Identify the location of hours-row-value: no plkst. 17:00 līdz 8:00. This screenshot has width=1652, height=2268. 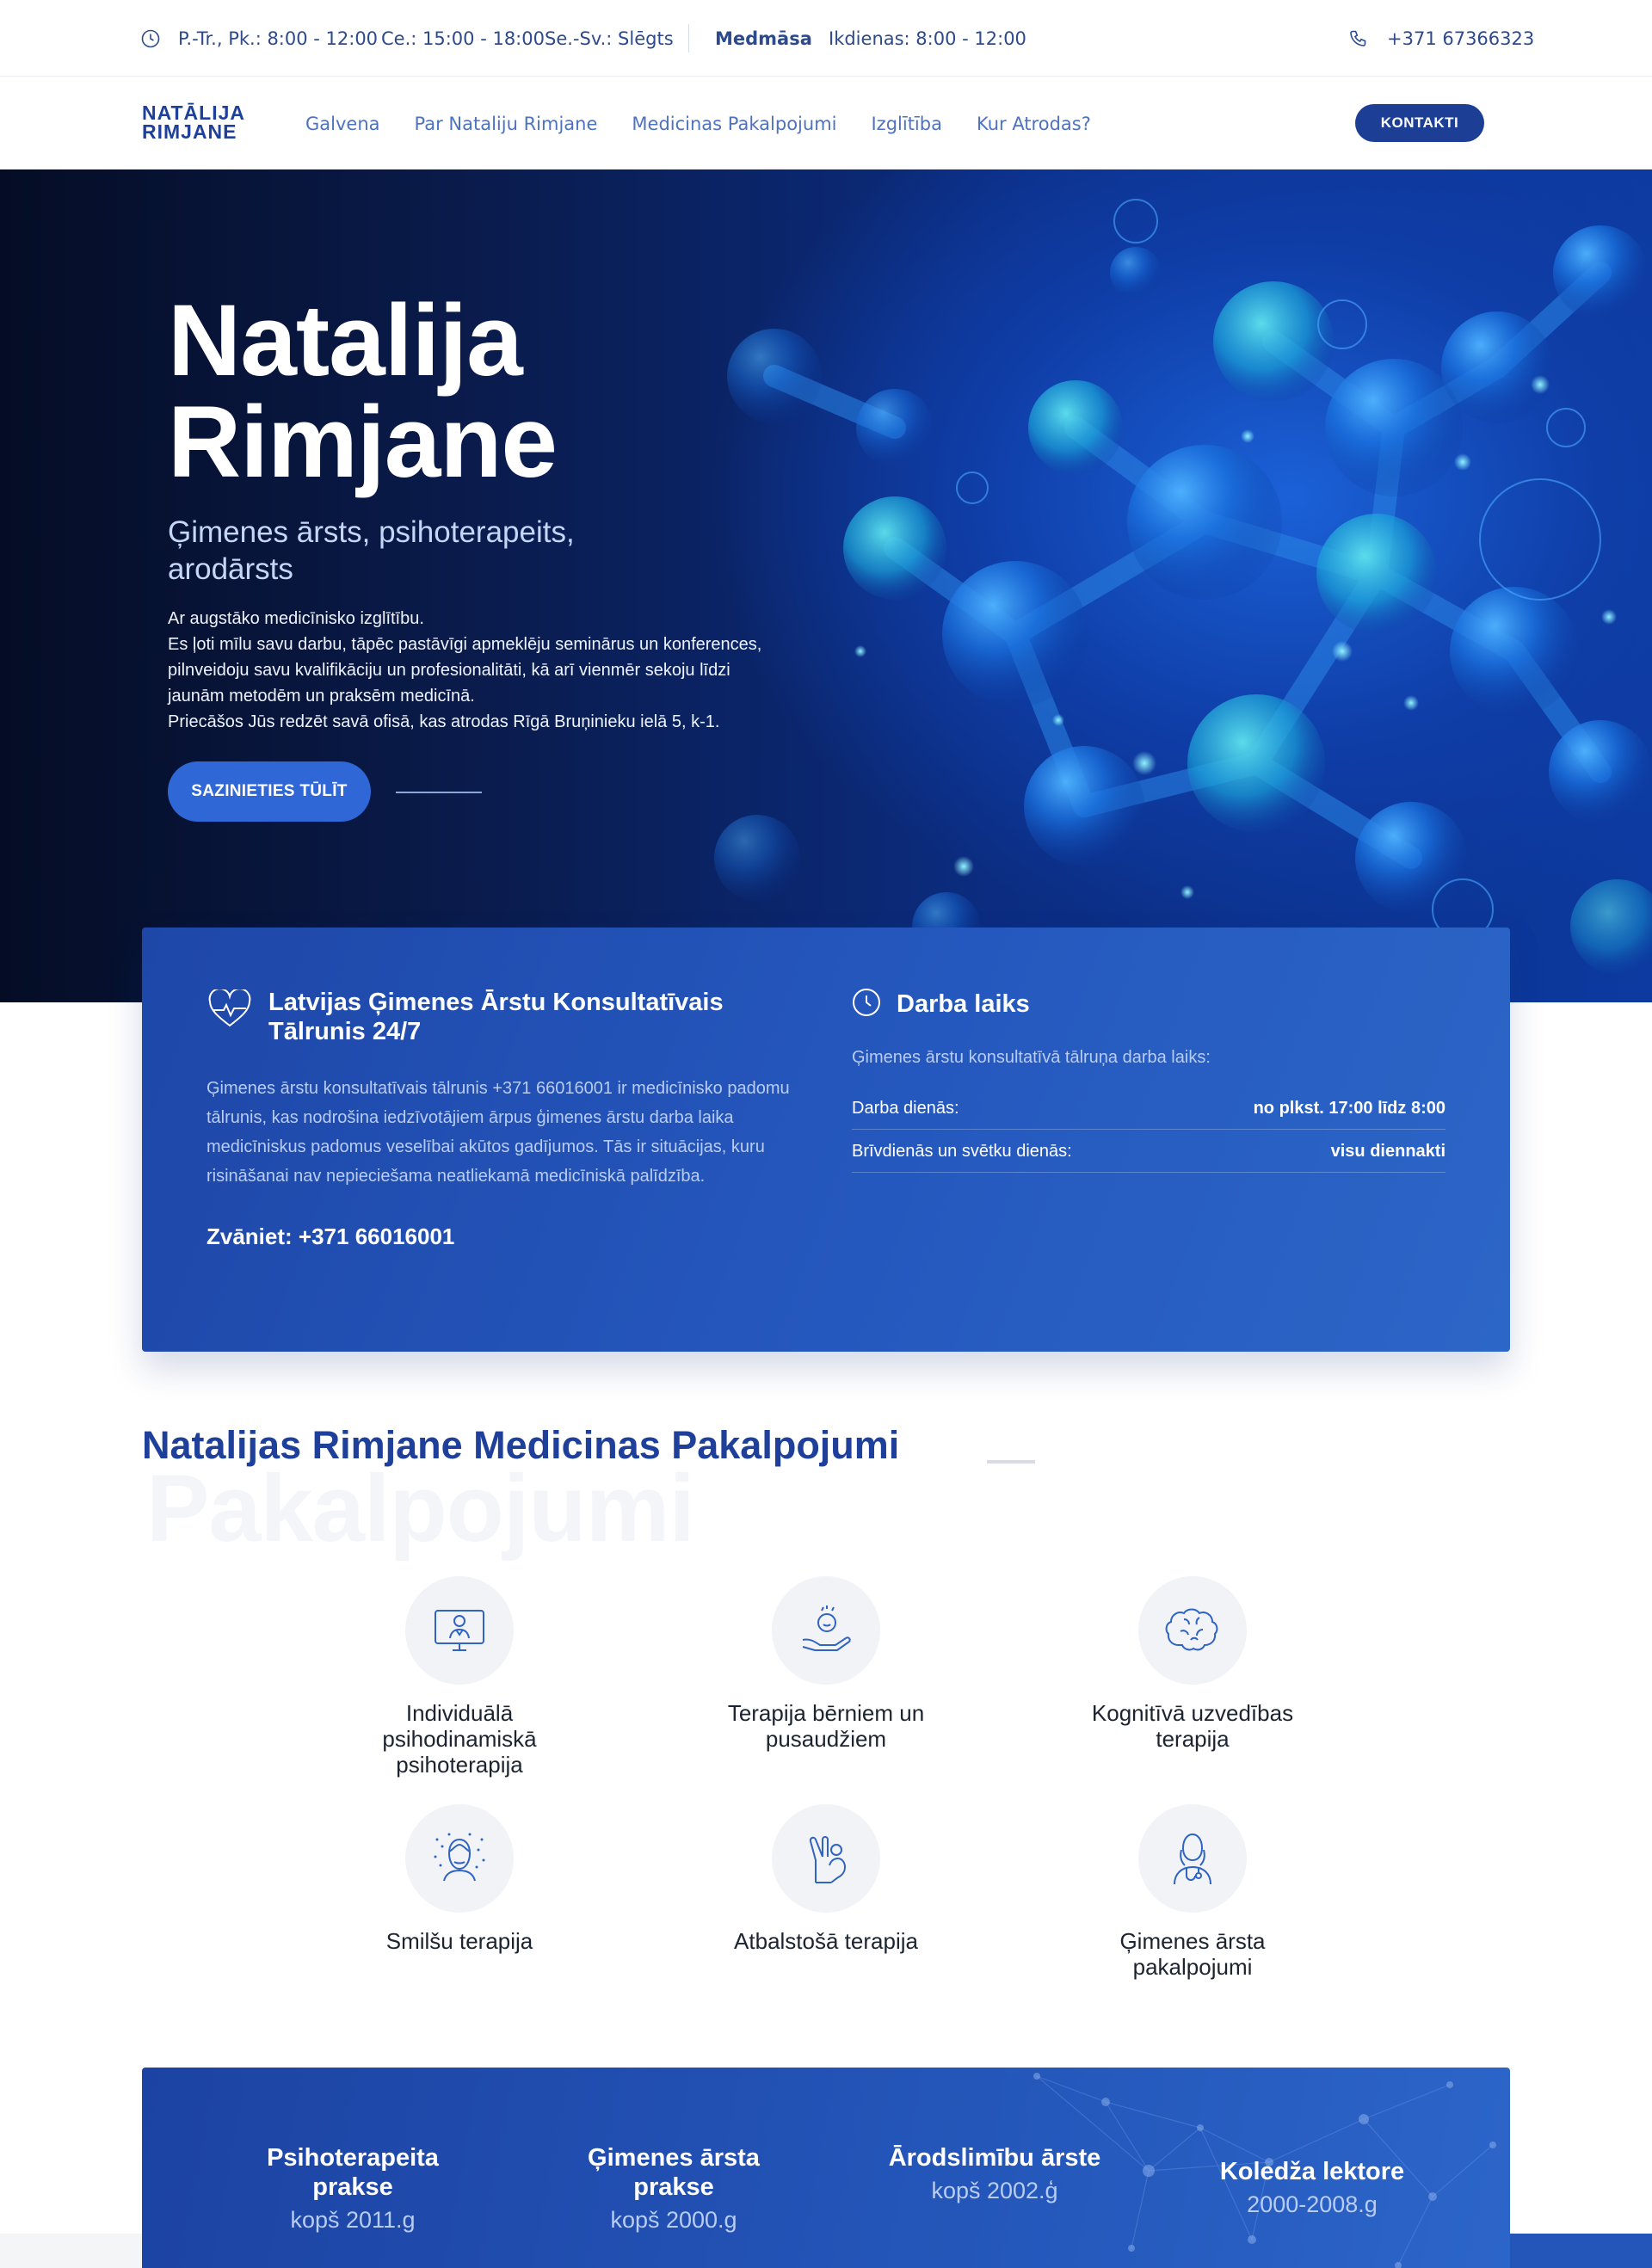
(1349, 1108).